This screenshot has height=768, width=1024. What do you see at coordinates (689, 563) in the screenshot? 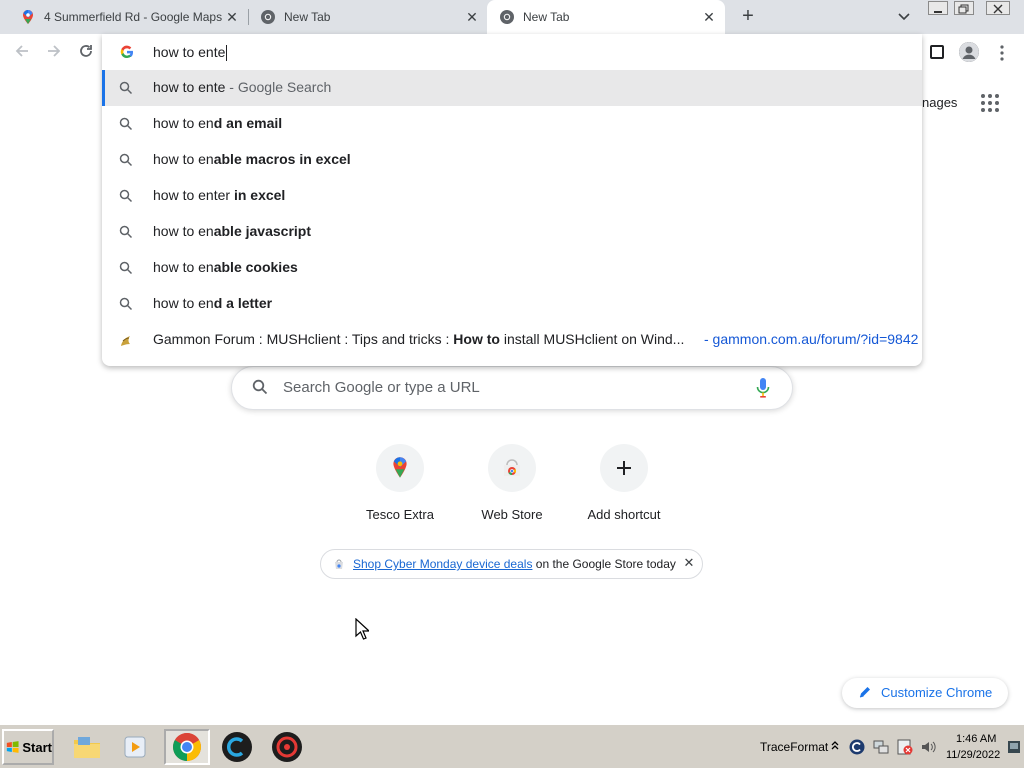
I see `close-promo-icon: ✕` at bounding box center [689, 563].